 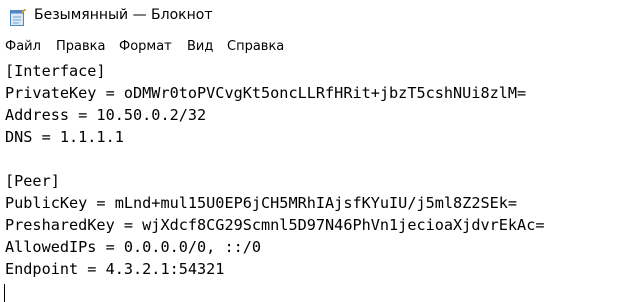 I want to click on menu-bar: Файл Правка Формат Вид Справка, so click(x=309, y=47).